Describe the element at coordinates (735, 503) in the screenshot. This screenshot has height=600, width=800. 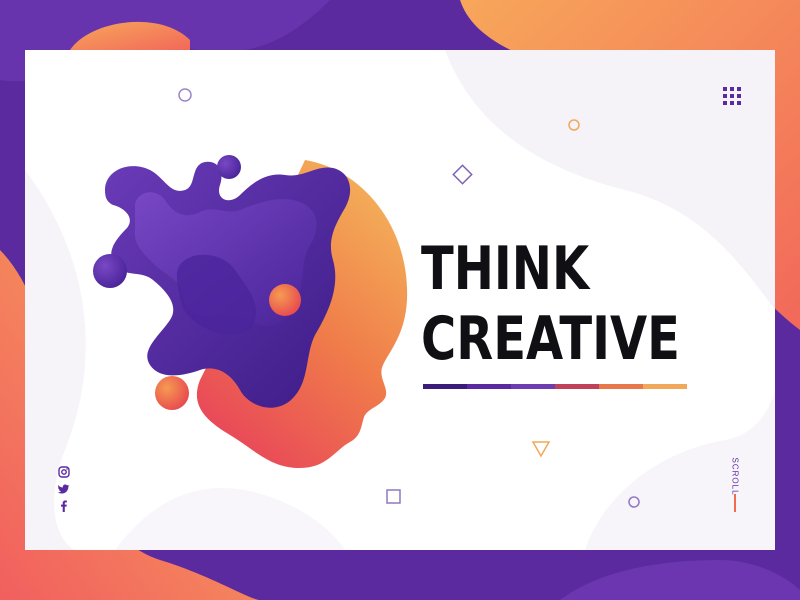
I see `scroll-line` at that location.